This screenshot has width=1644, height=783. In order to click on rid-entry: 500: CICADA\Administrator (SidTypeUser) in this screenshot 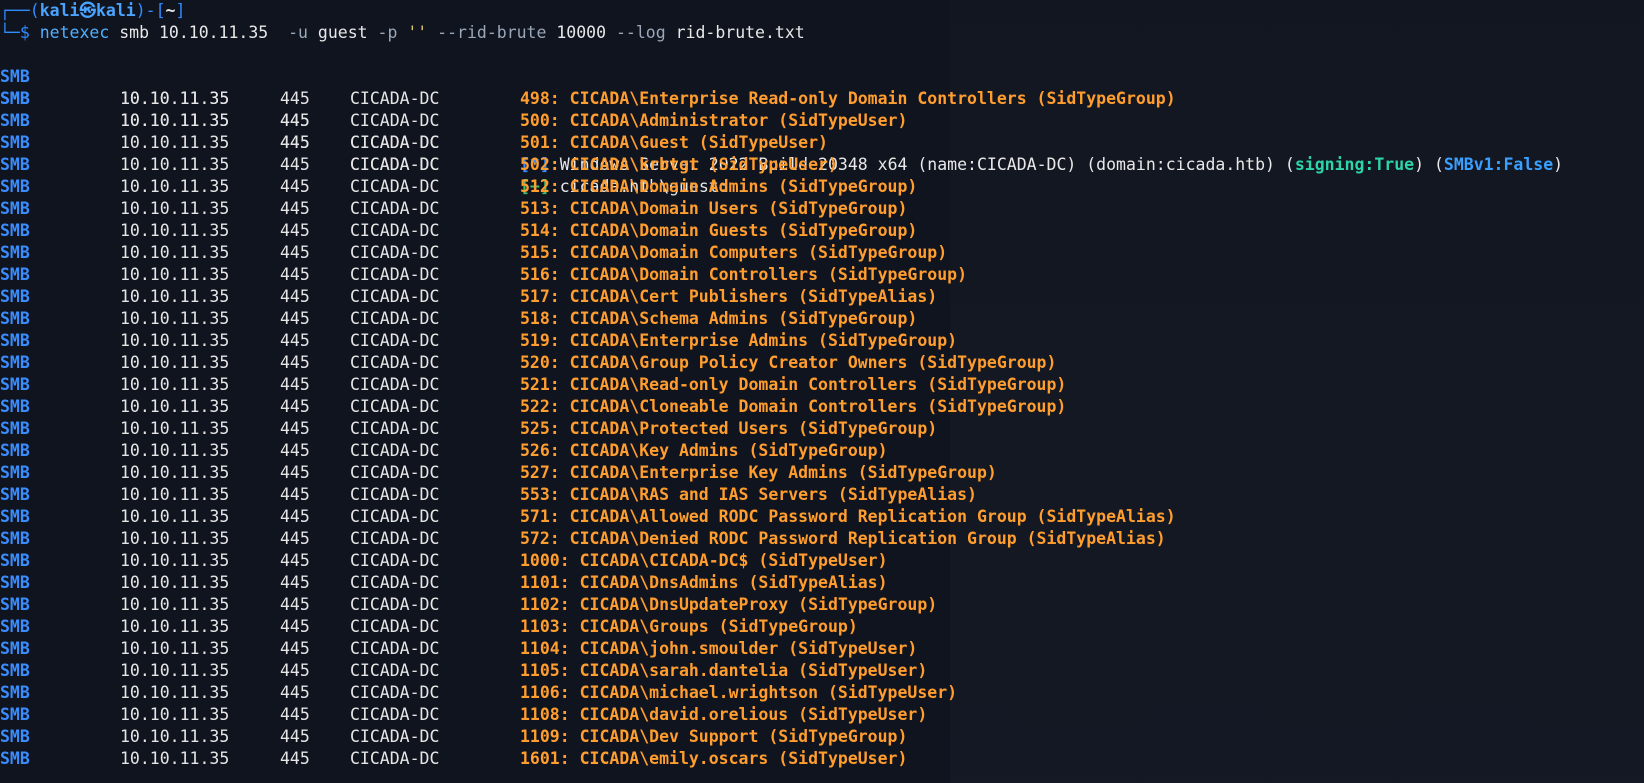, I will do `click(714, 120)`.